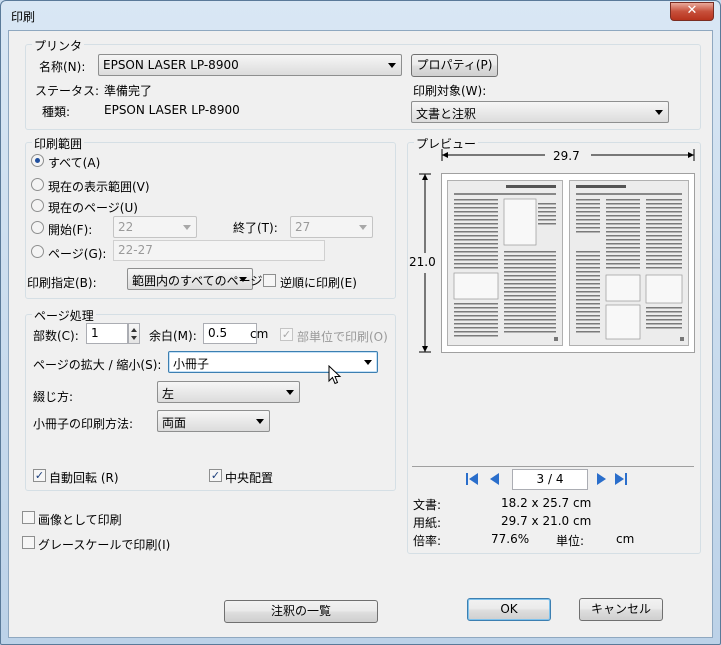 This screenshot has height=645, width=721. I want to click on scale-label: 倍率:, so click(427, 541).